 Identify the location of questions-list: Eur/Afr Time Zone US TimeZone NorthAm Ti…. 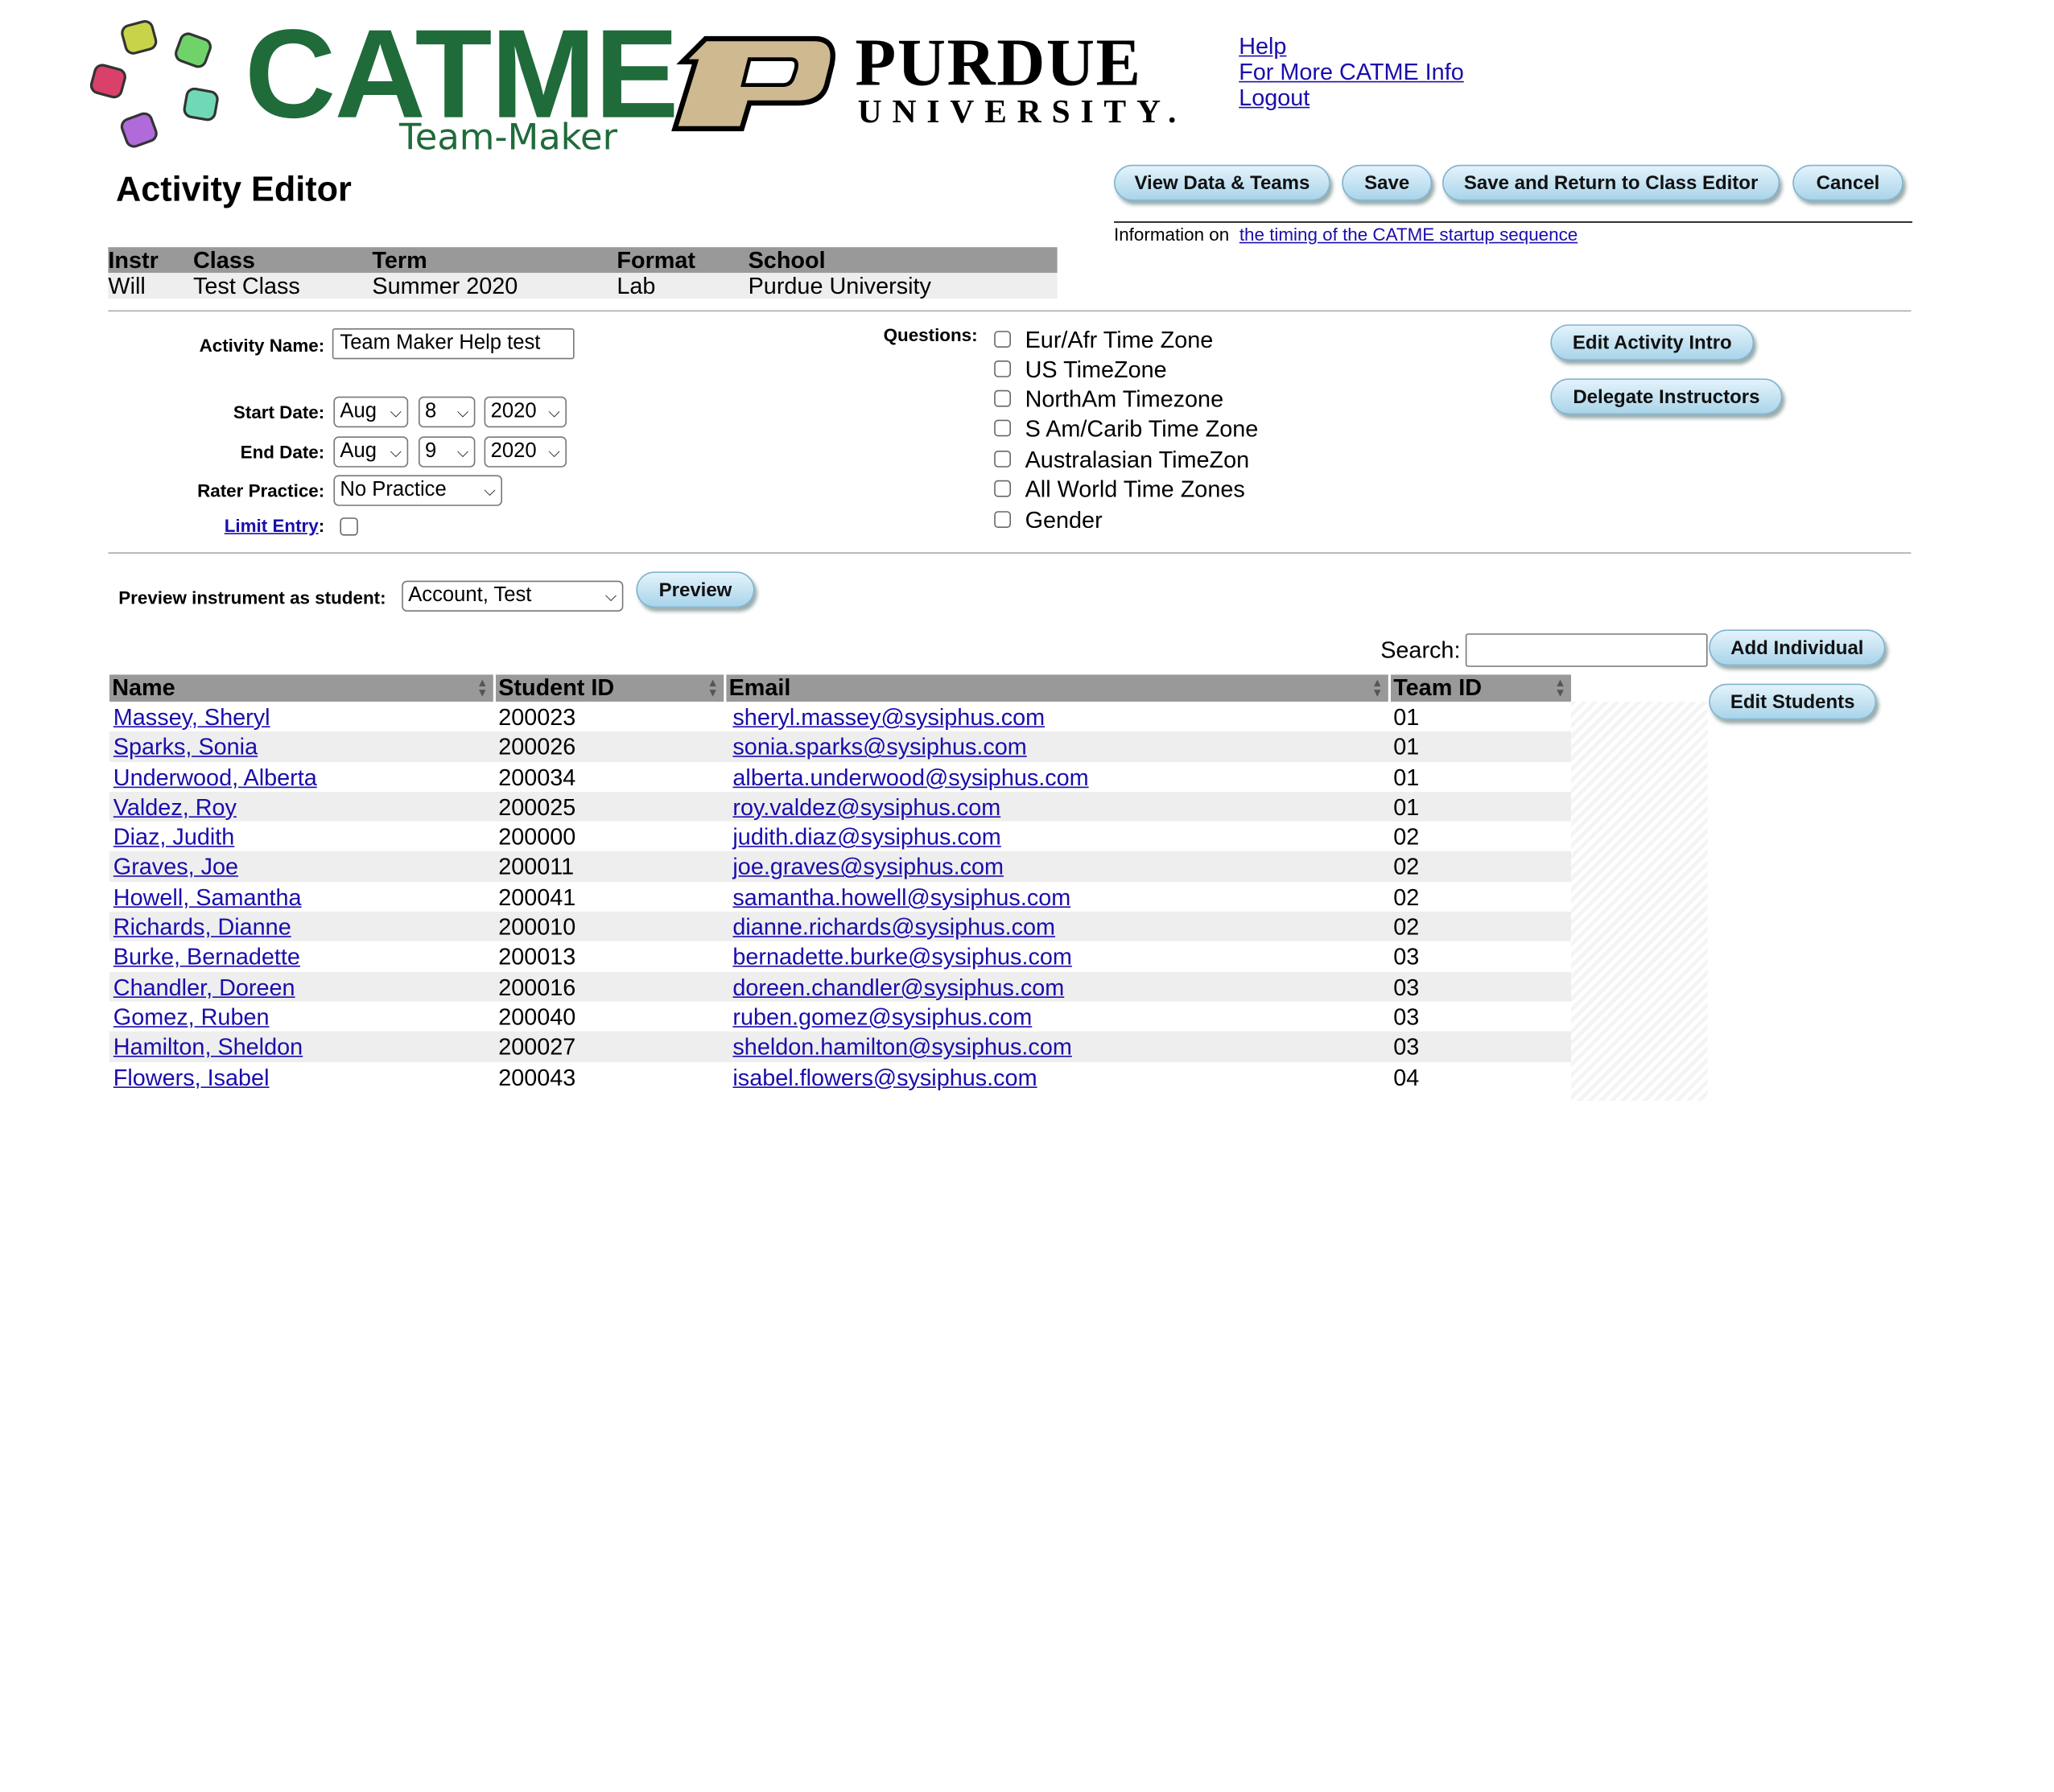
(1159, 428).